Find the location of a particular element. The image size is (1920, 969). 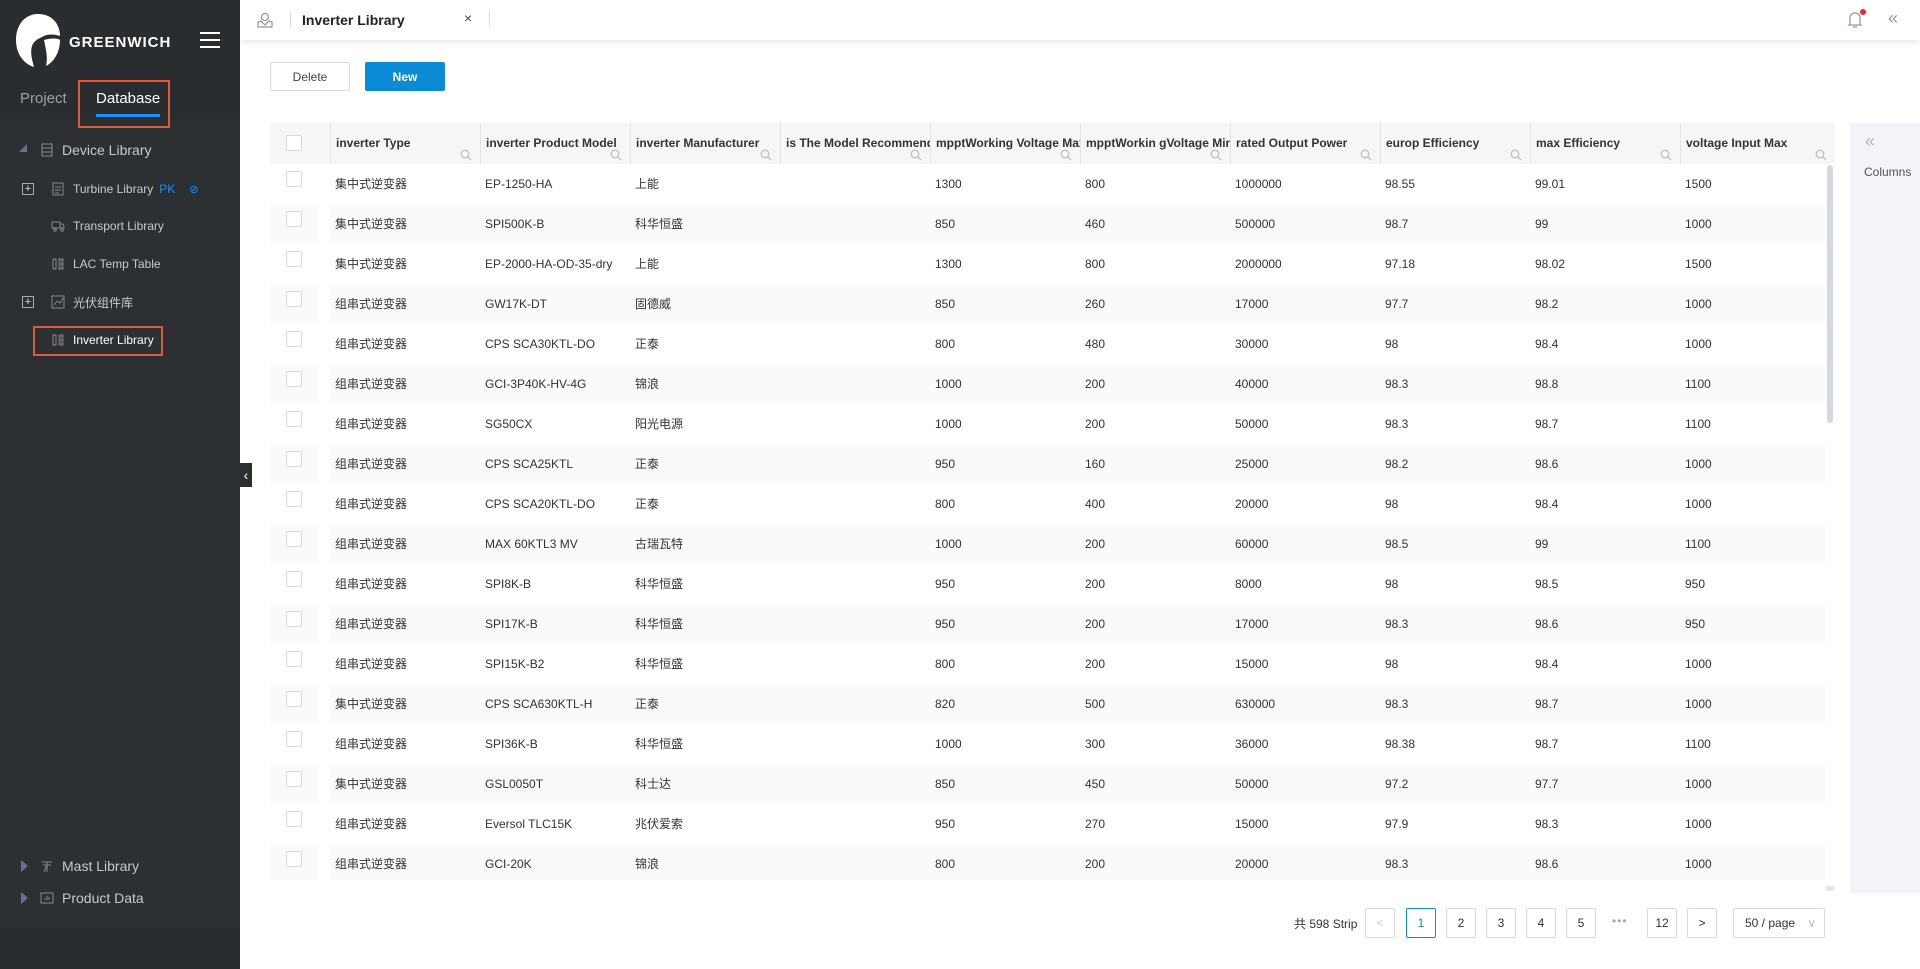

table-cell: SPI500K-B is located at coordinates (515, 224).